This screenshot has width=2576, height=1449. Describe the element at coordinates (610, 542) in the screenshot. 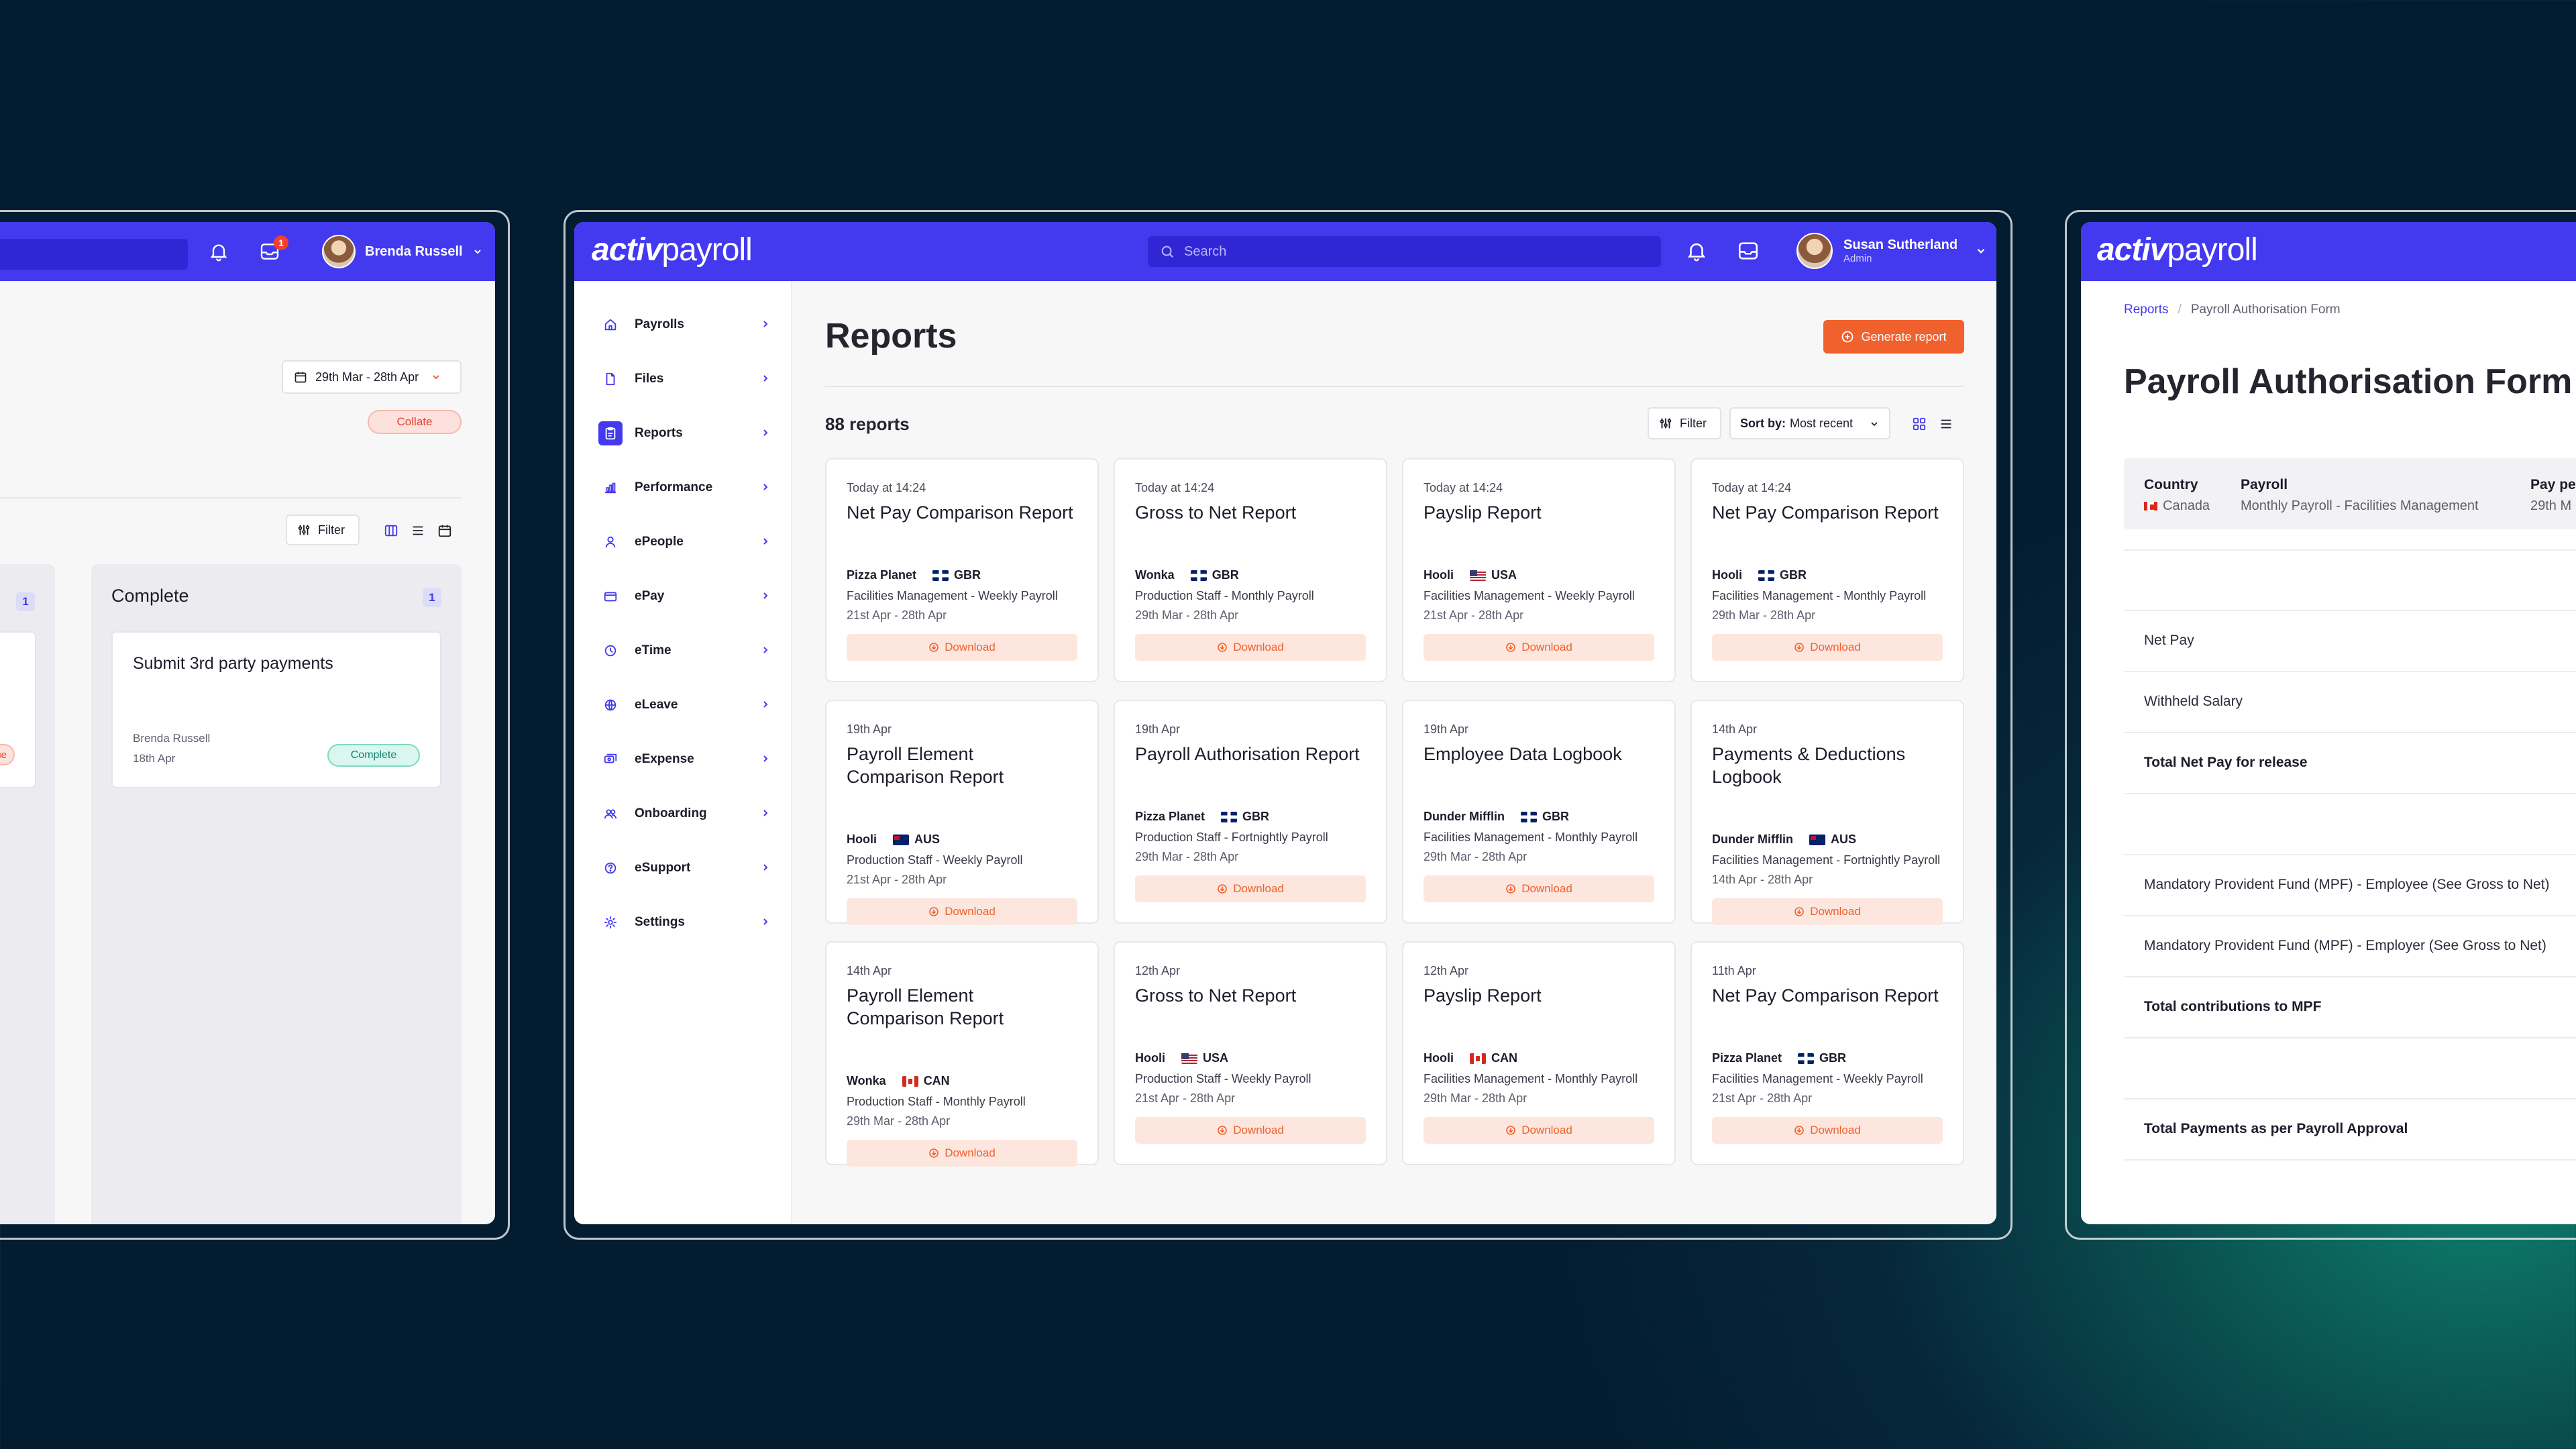

I see `people-icon` at that location.